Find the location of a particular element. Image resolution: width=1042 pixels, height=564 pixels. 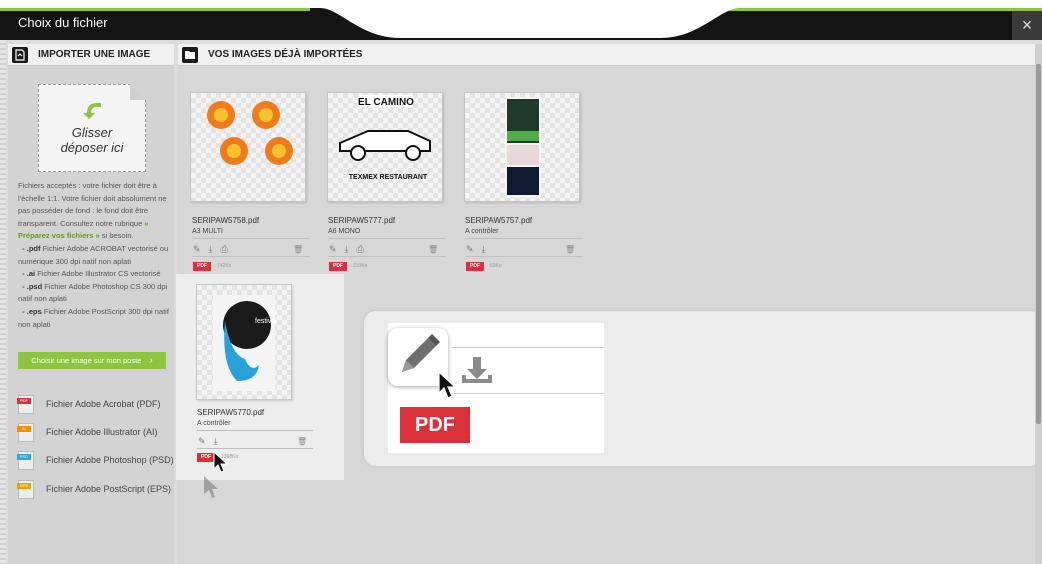

filetype-eps: EPS Fichier Adobe PostScript (EPS) is located at coordinates (94, 489).